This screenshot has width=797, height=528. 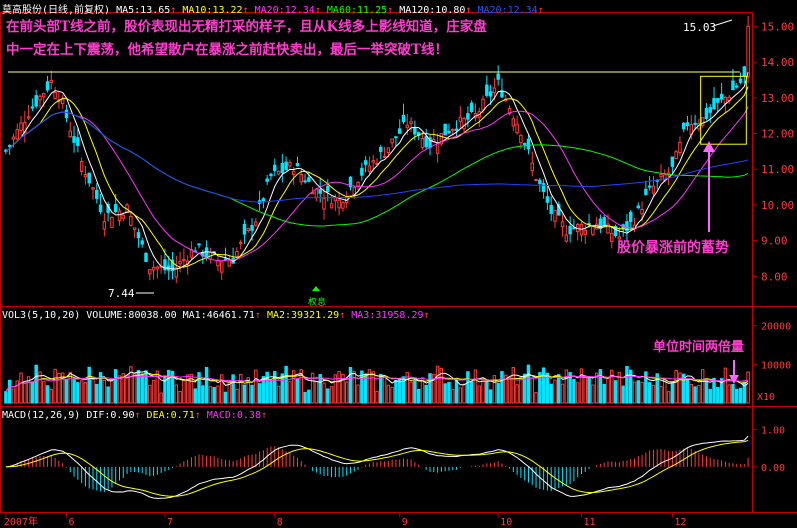 What do you see at coordinates (766, 397) in the screenshot?
I see `volume-unit-label: X10` at bounding box center [766, 397].